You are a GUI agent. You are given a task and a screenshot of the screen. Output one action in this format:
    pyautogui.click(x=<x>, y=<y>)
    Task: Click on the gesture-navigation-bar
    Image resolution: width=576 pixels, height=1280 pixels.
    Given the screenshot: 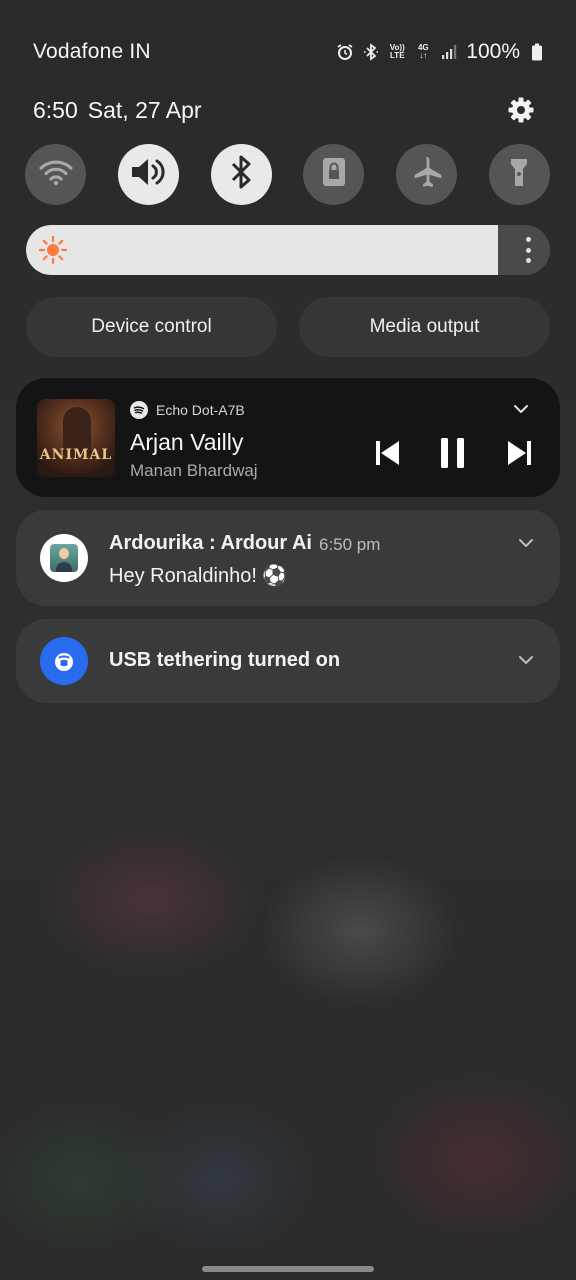 What is the action you would take?
    pyautogui.click(x=288, y=1269)
    